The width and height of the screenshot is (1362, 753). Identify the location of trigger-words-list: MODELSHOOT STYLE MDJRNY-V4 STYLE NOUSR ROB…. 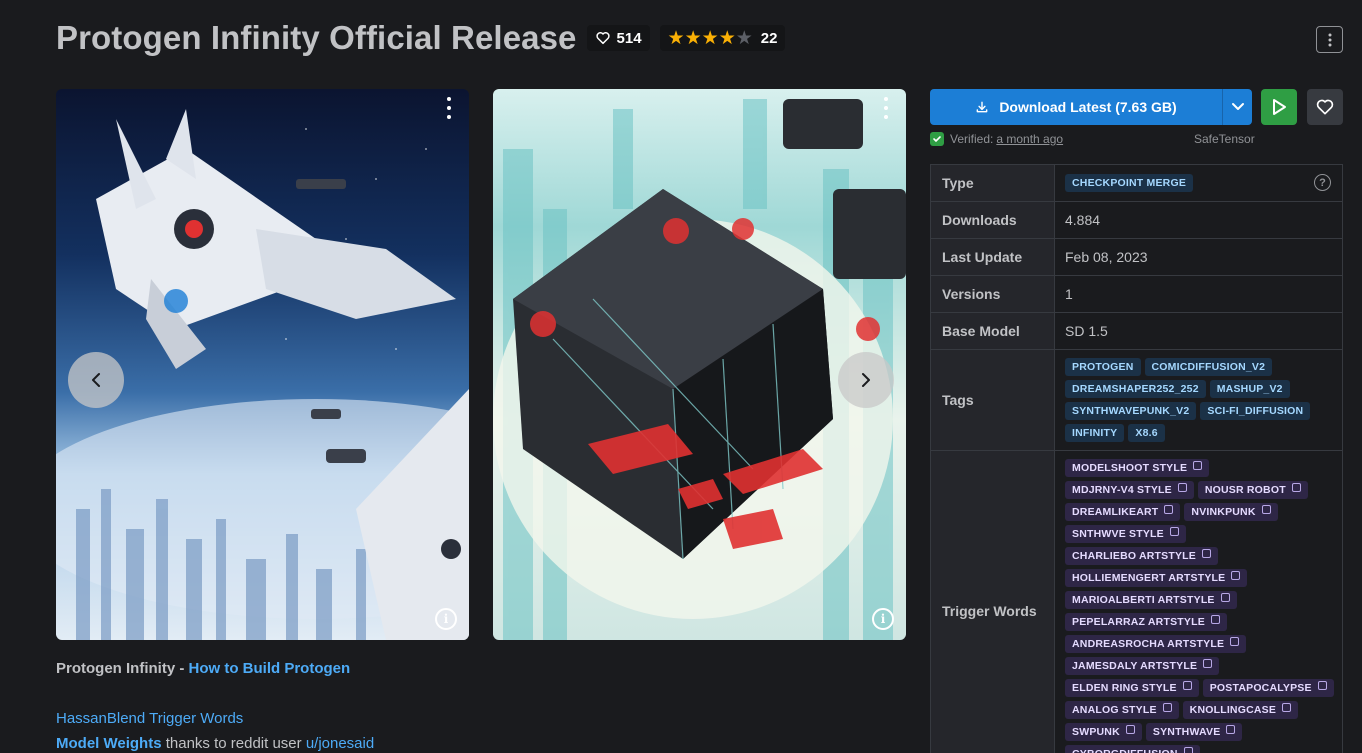
(1203, 602).